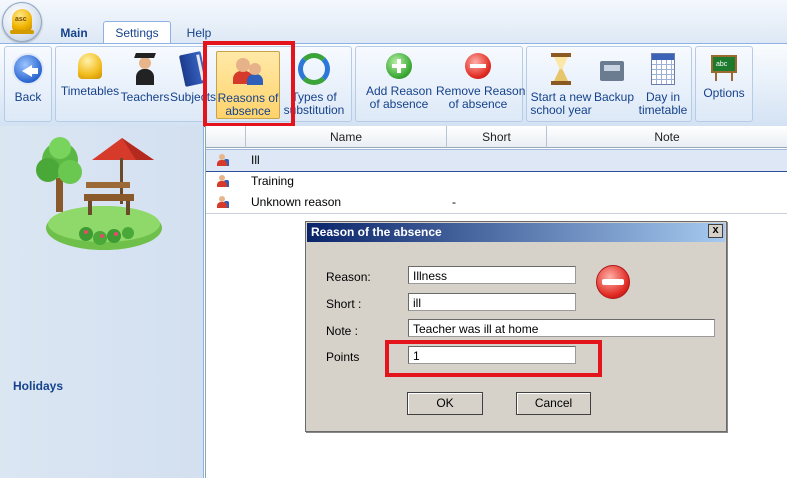 Image resolution: width=787 pixels, height=478 pixels. What do you see at coordinates (314, 103) in the screenshot?
I see `types-label: Types of substitution` at bounding box center [314, 103].